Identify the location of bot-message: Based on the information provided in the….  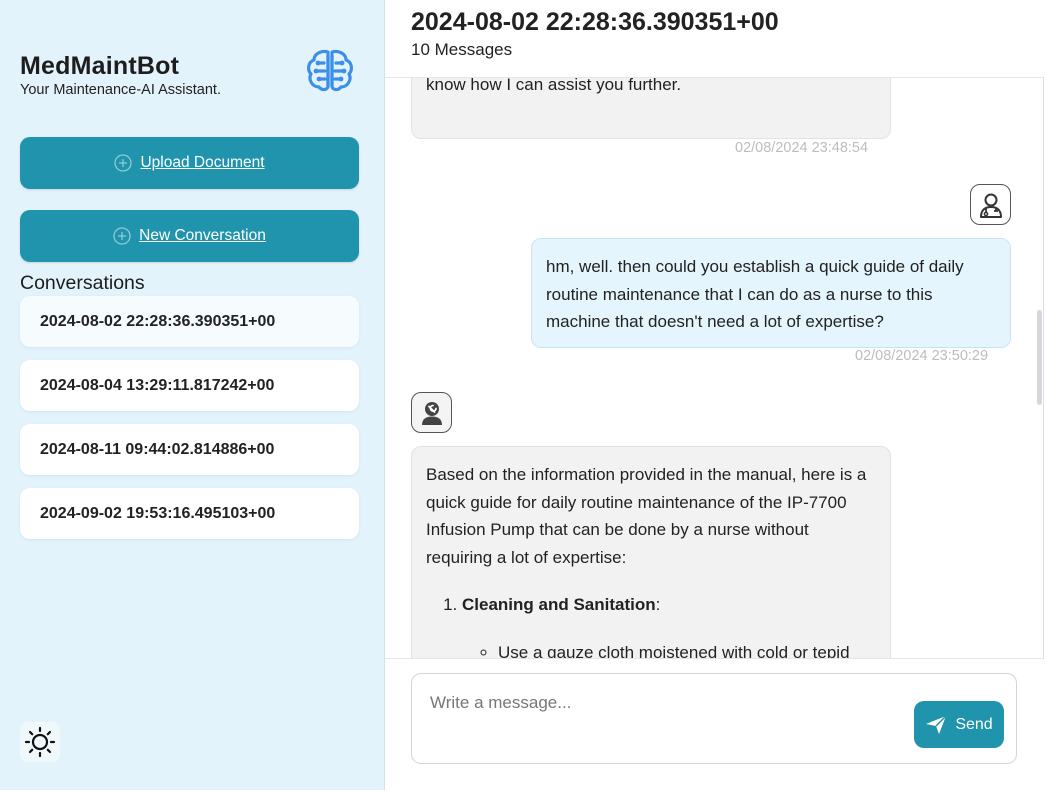
(651, 552).